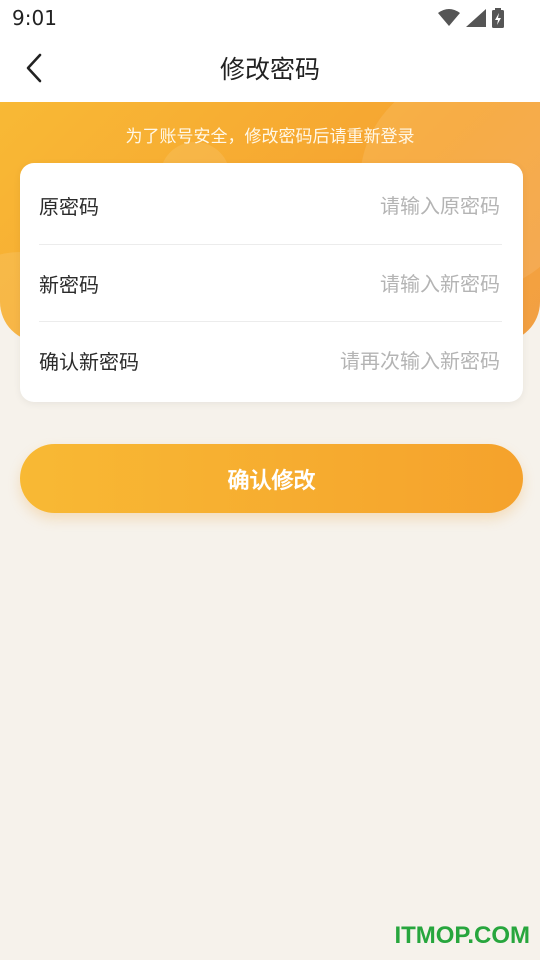 The height and width of the screenshot is (960, 540). I want to click on old-password-row: 原密码, so click(270, 205).